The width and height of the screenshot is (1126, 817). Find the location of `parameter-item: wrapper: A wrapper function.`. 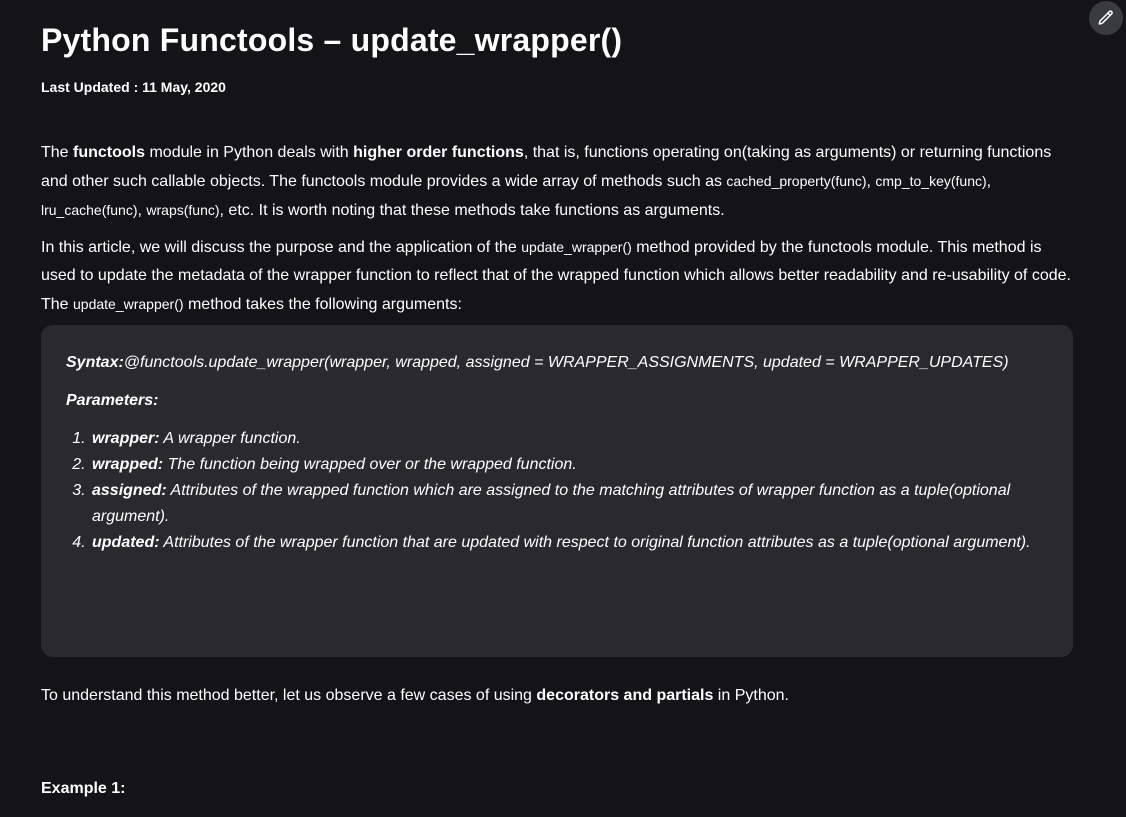

parameter-item: wrapper: A wrapper function. is located at coordinates (569, 439).